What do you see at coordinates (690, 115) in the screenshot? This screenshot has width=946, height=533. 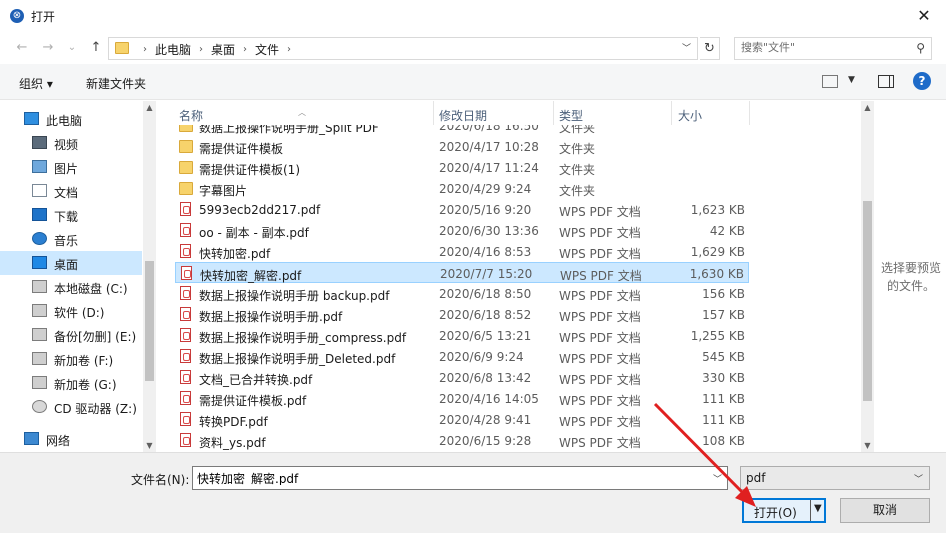 I see `column-header-size: 大小` at bounding box center [690, 115].